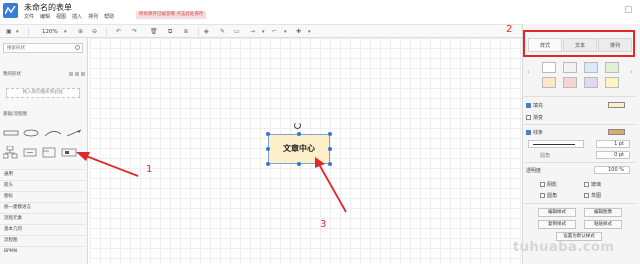 Image resolution: width=640 pixels, height=264 pixels. What do you see at coordinates (323, 224) in the screenshot?
I see `annotation-number-3: 3` at bounding box center [323, 224].